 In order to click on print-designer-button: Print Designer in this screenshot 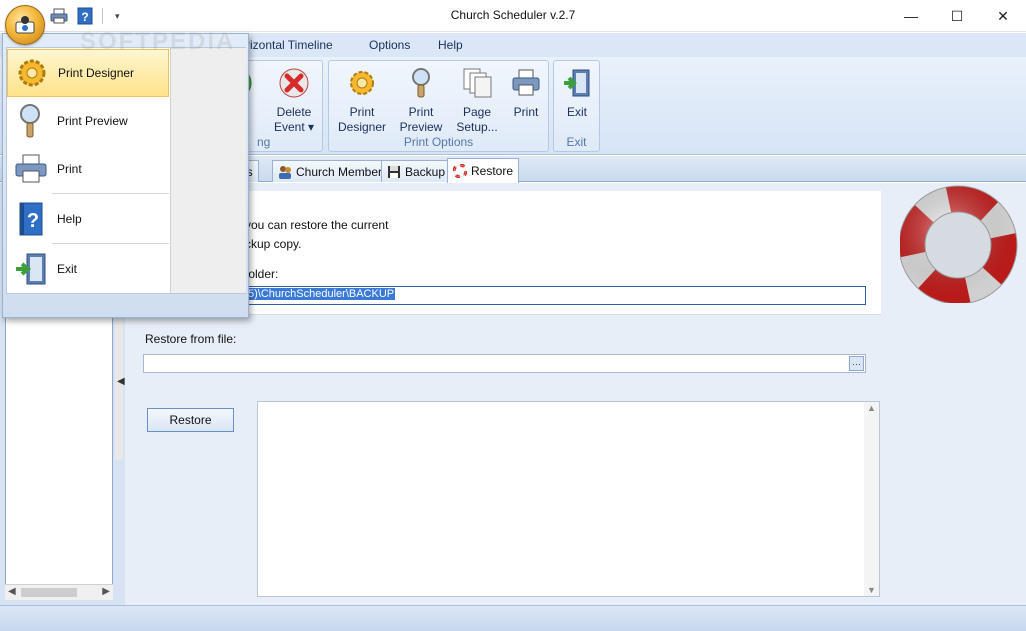, I will do `click(362, 100)`.